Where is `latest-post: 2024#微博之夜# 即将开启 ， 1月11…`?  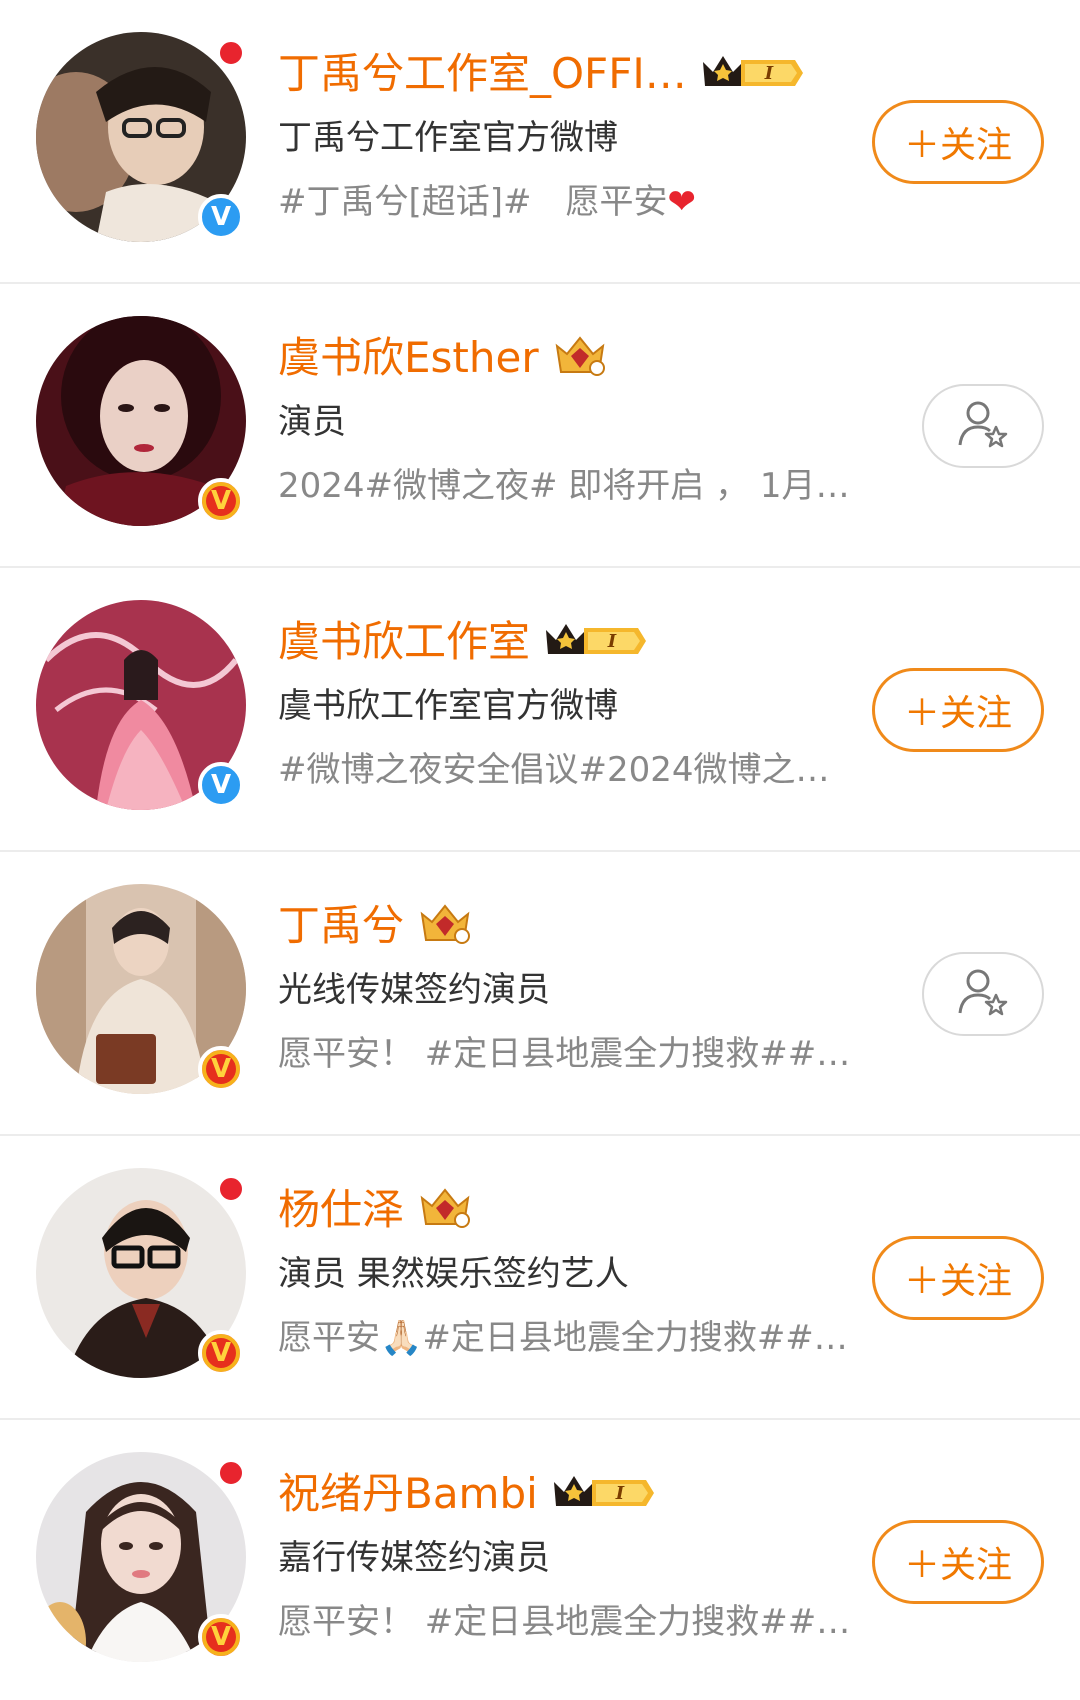 latest-post: 2024#微博之夜# 即将开启 ， 1月11… is located at coordinates (573, 486).